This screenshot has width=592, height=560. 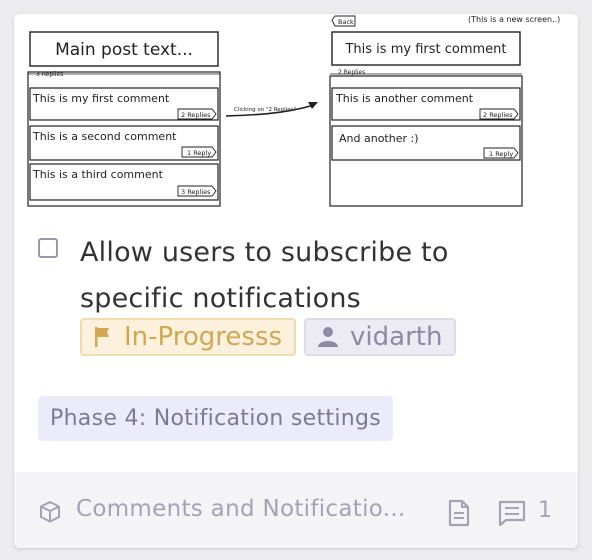 I want to click on svg-text: This is a third comment, so click(x=98, y=174).